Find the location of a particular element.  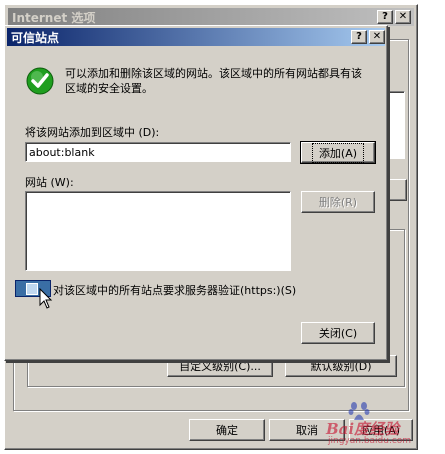

mouse-cursor-icon is located at coordinates (46, 298).